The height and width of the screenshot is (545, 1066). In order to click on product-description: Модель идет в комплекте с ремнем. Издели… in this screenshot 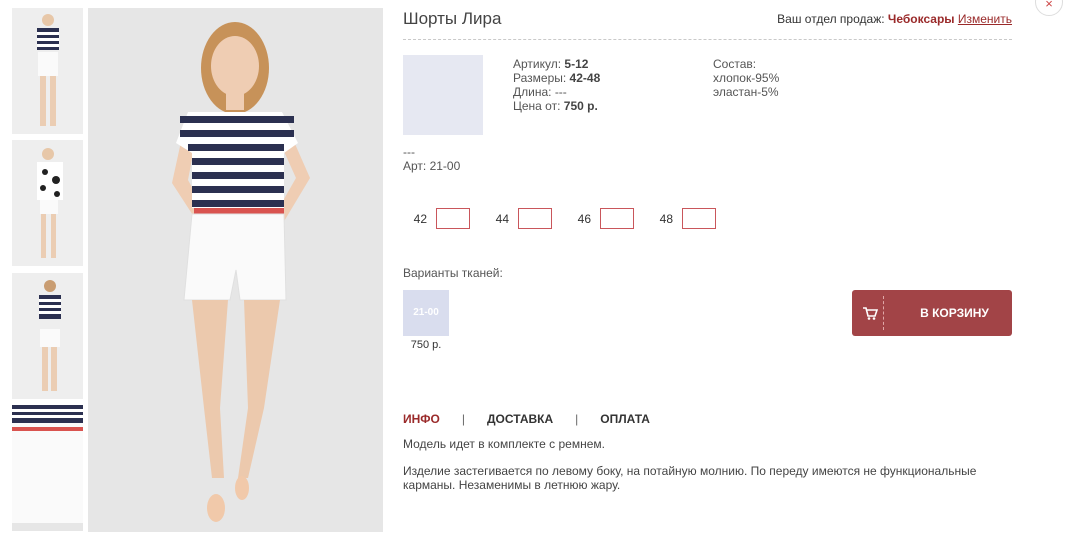, I will do `click(703, 471)`.